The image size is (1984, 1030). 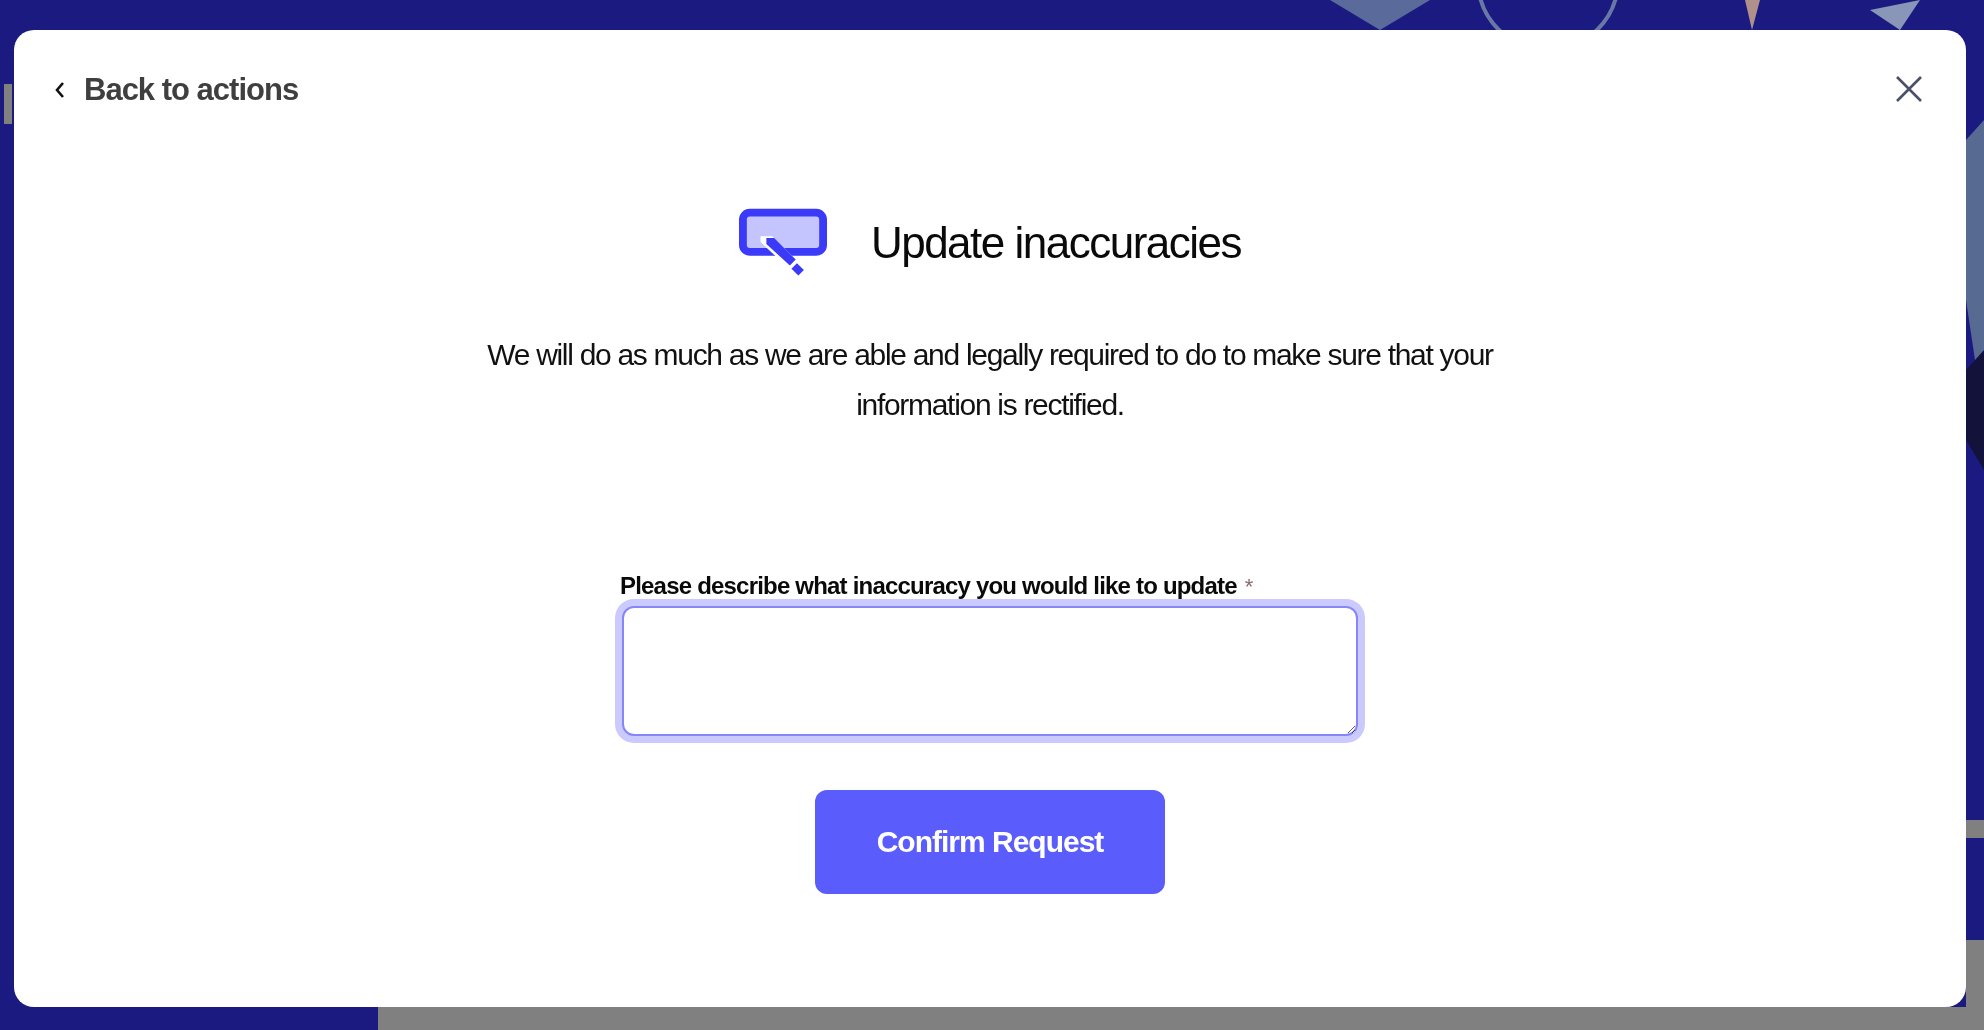 I want to click on description-field, so click(x=990, y=671).